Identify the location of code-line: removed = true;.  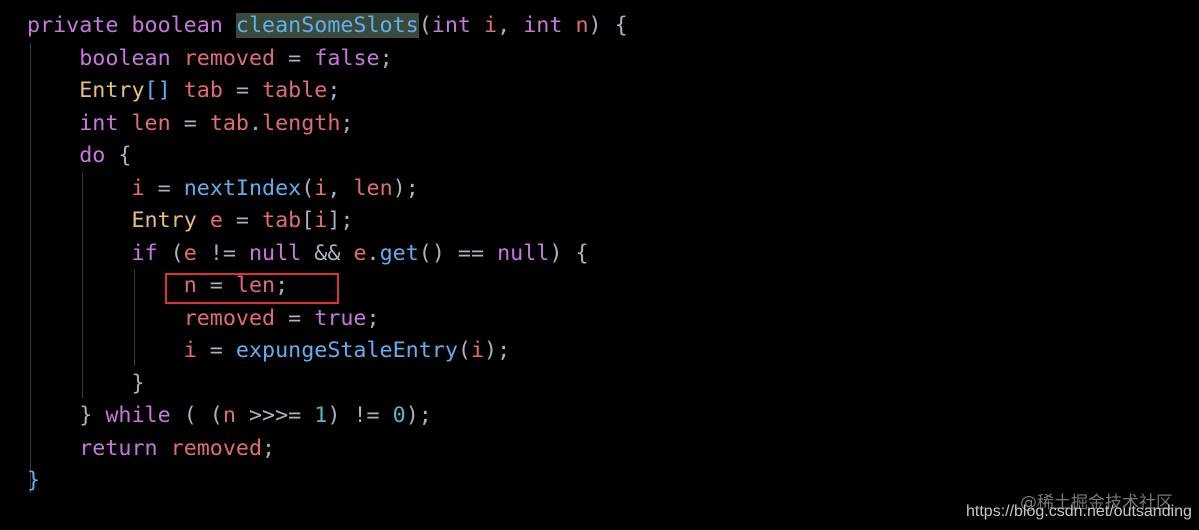
(327, 319).